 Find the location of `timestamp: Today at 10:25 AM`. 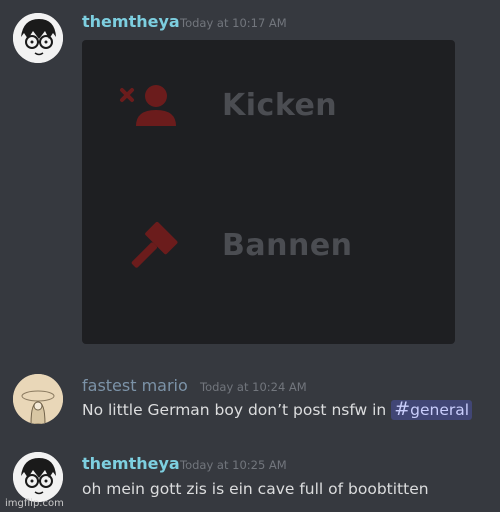

timestamp: Today at 10:25 AM is located at coordinates (233, 465).